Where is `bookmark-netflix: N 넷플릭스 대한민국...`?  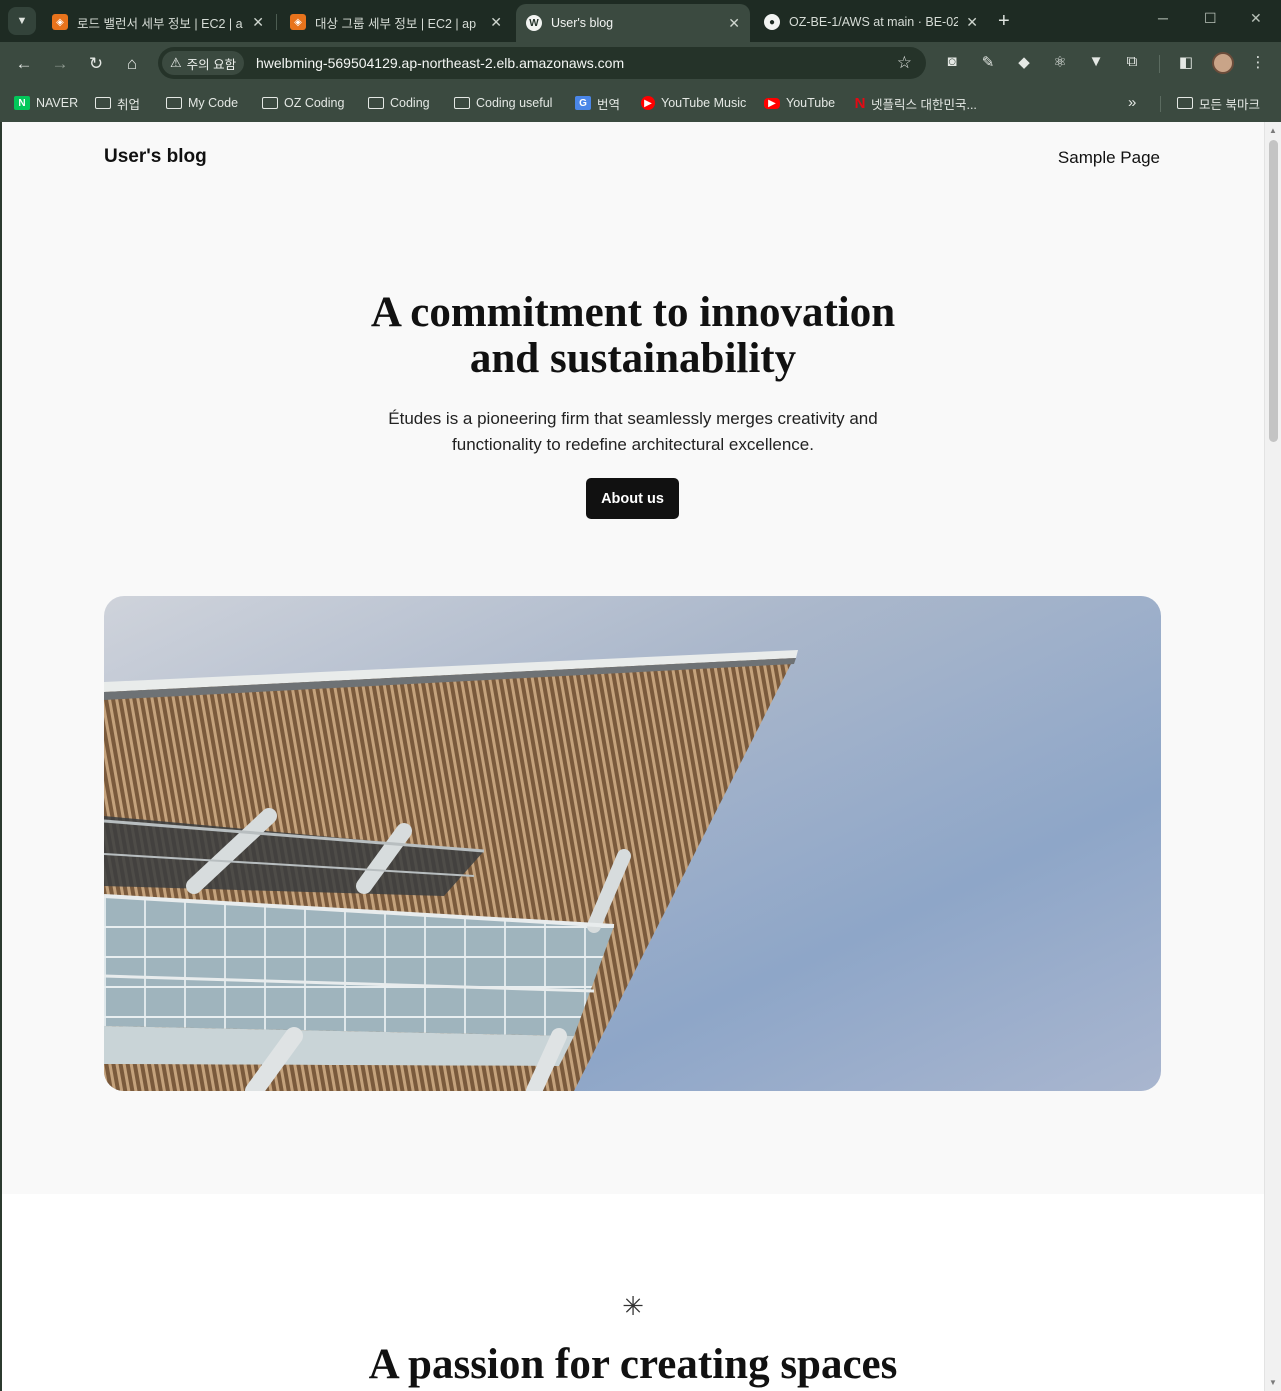 bookmark-netflix: N 넷플릭스 대한민국... is located at coordinates (916, 103).